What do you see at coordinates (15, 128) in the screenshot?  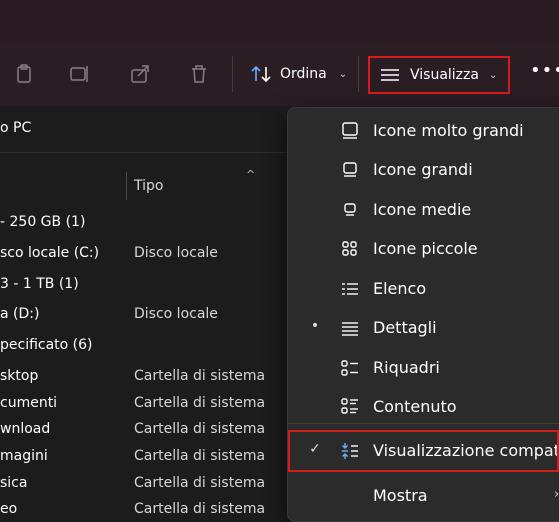 I see `address-bar: o PC` at bounding box center [15, 128].